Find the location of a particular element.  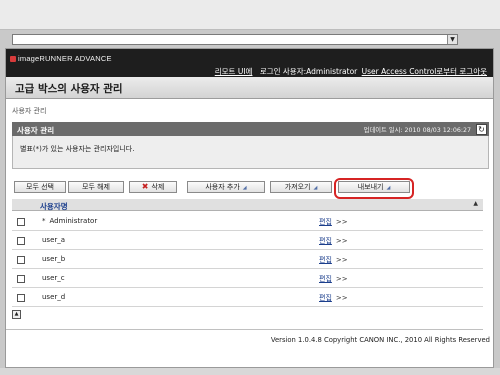

logo-text: imageRUNNER ADVANCE is located at coordinates (65, 58).